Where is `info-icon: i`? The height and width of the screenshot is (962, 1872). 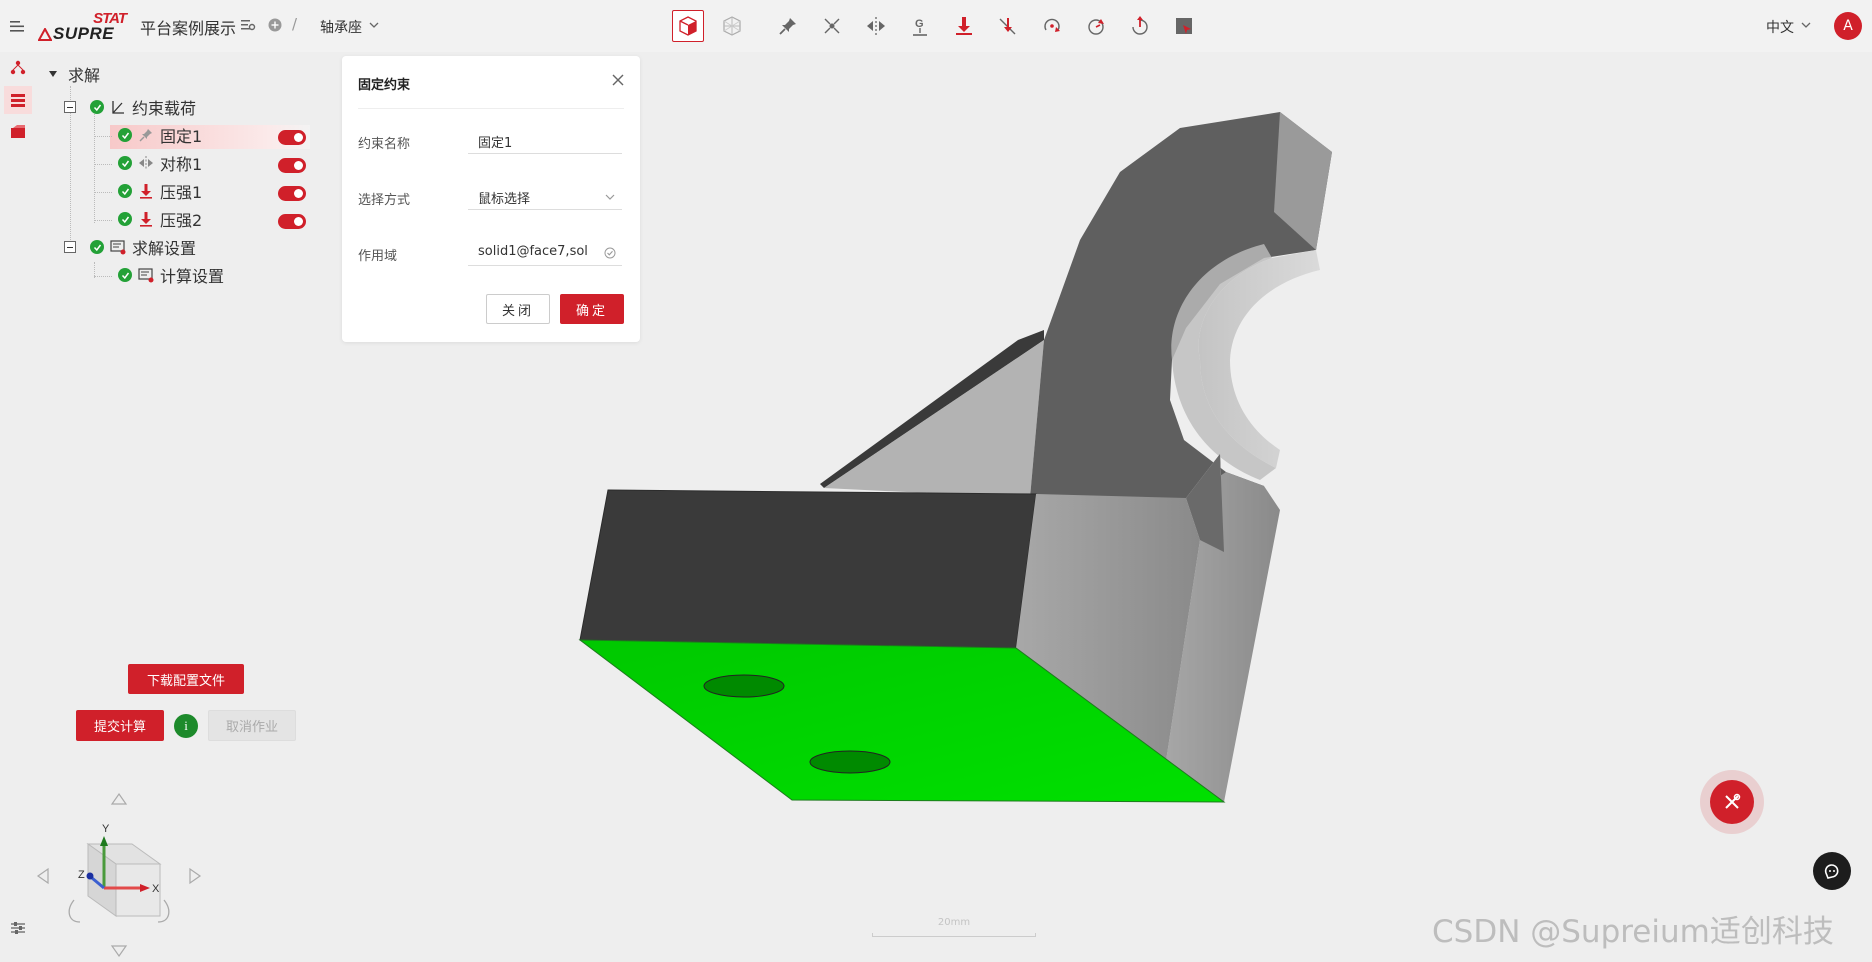
info-icon: i is located at coordinates (186, 726).